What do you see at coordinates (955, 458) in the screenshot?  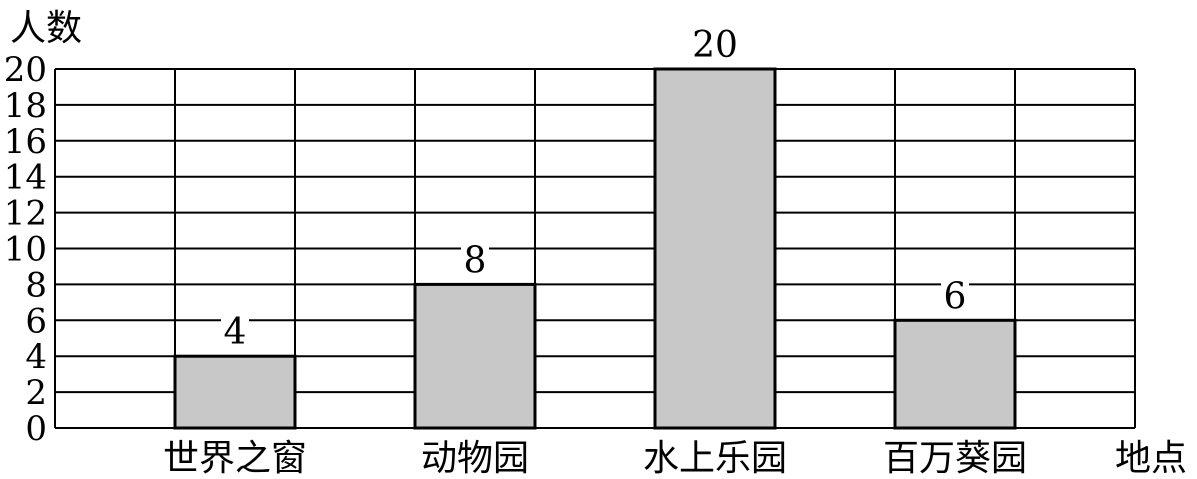 I see `category-label: 百万葵园` at bounding box center [955, 458].